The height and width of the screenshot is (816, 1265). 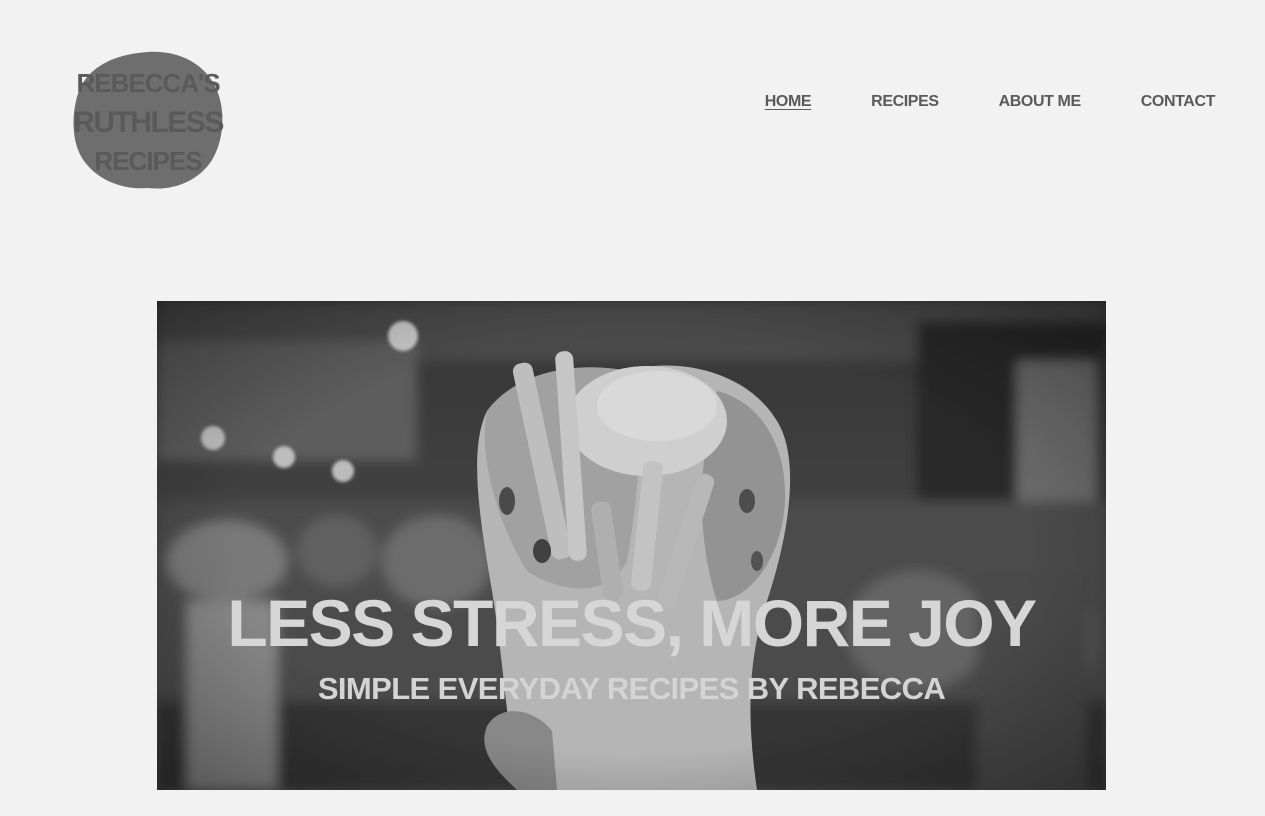 I want to click on hero-subtitle: SIMPLE EVERYDAY RECIPES BY REBECCA, so click(x=631, y=688).